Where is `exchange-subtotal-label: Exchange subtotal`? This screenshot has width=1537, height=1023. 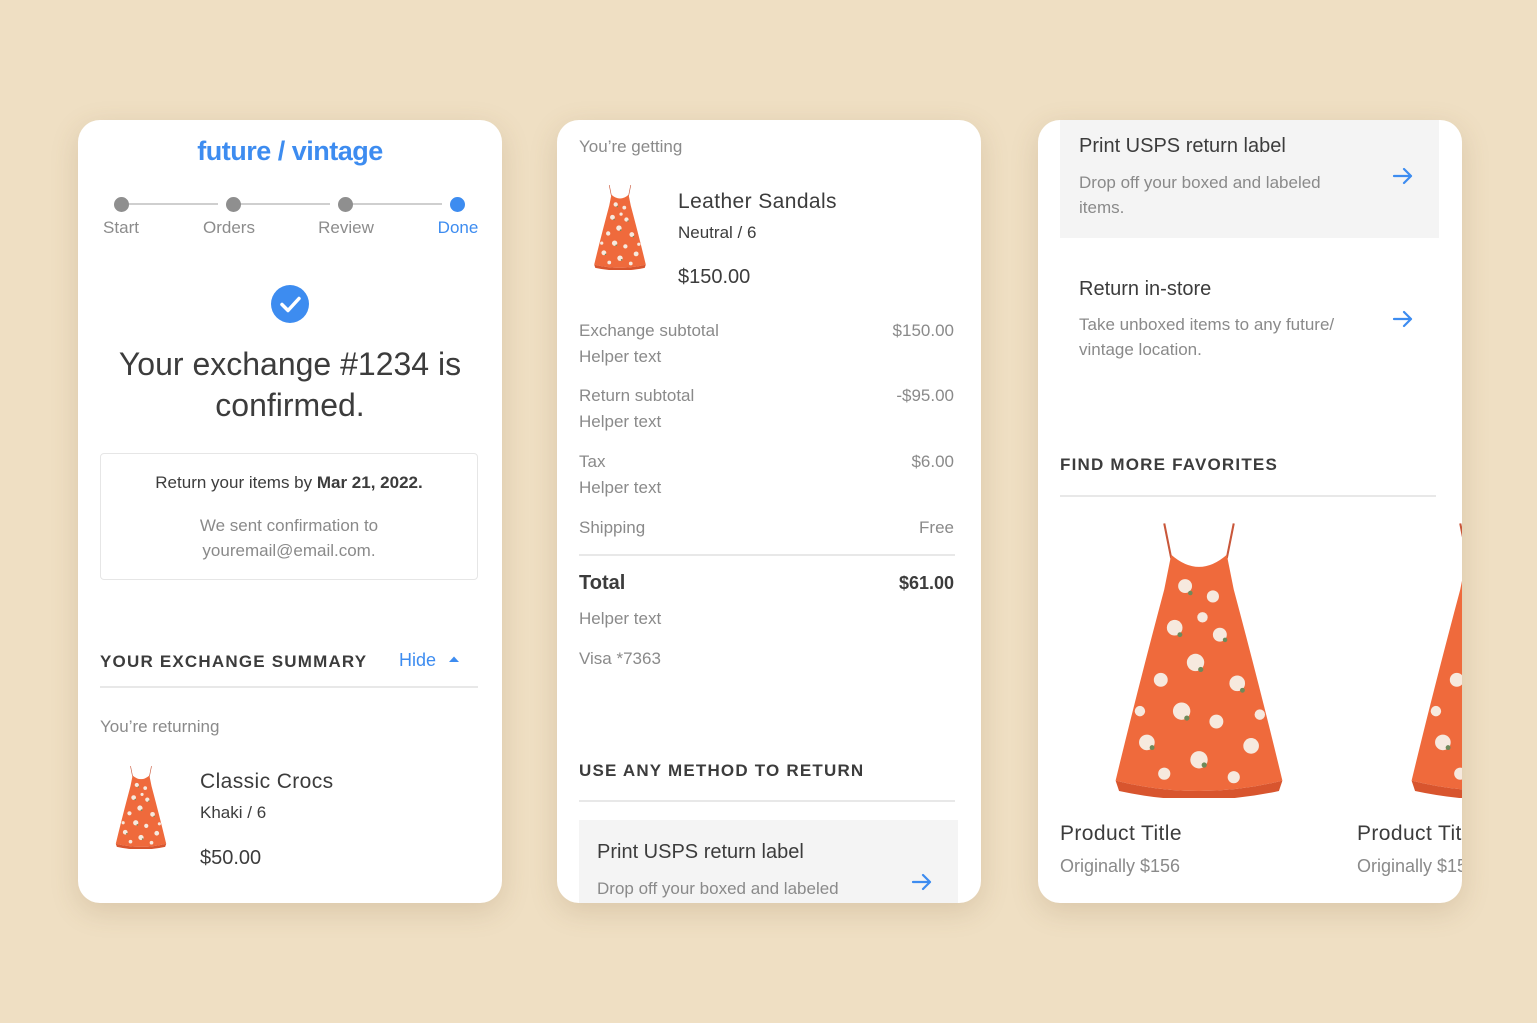
exchange-subtotal-label: Exchange subtotal is located at coordinates (649, 330).